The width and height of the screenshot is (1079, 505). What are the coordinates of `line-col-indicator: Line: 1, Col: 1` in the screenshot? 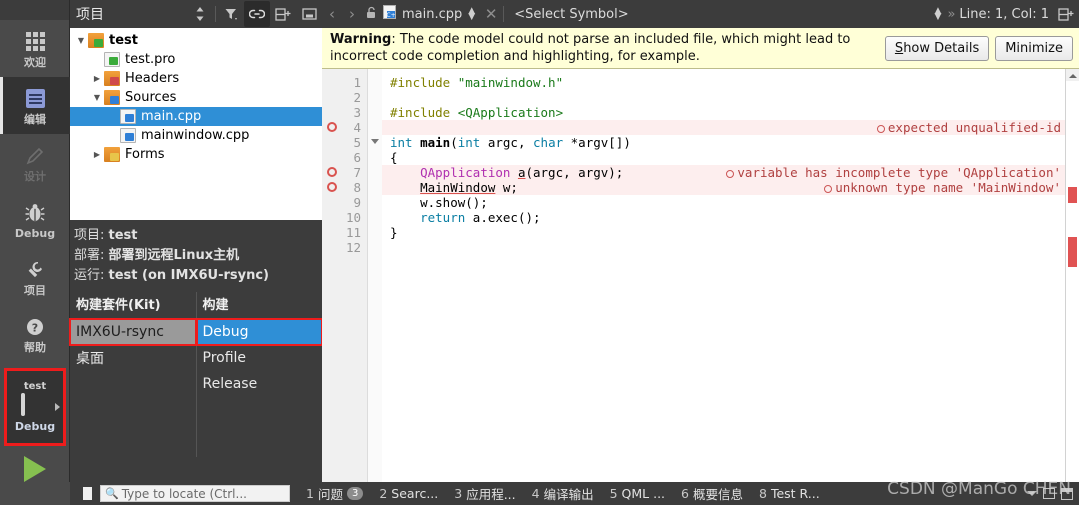 It's located at (1006, 14).